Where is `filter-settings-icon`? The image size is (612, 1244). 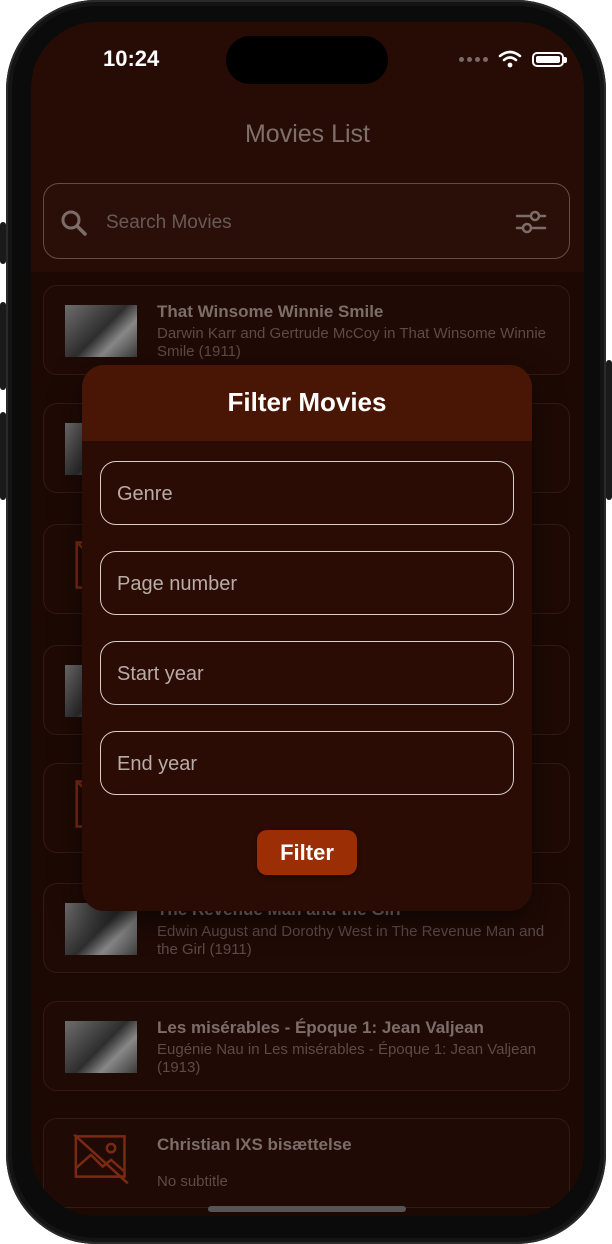 filter-settings-icon is located at coordinates (531, 222).